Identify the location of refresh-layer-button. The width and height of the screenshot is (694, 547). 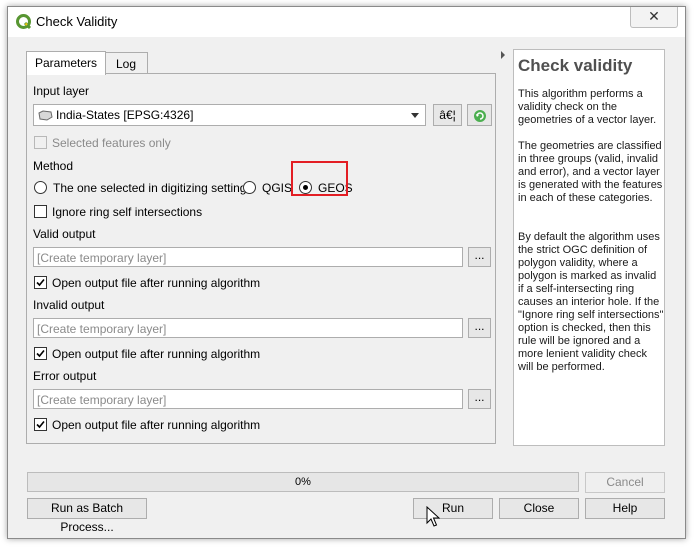
(479, 115).